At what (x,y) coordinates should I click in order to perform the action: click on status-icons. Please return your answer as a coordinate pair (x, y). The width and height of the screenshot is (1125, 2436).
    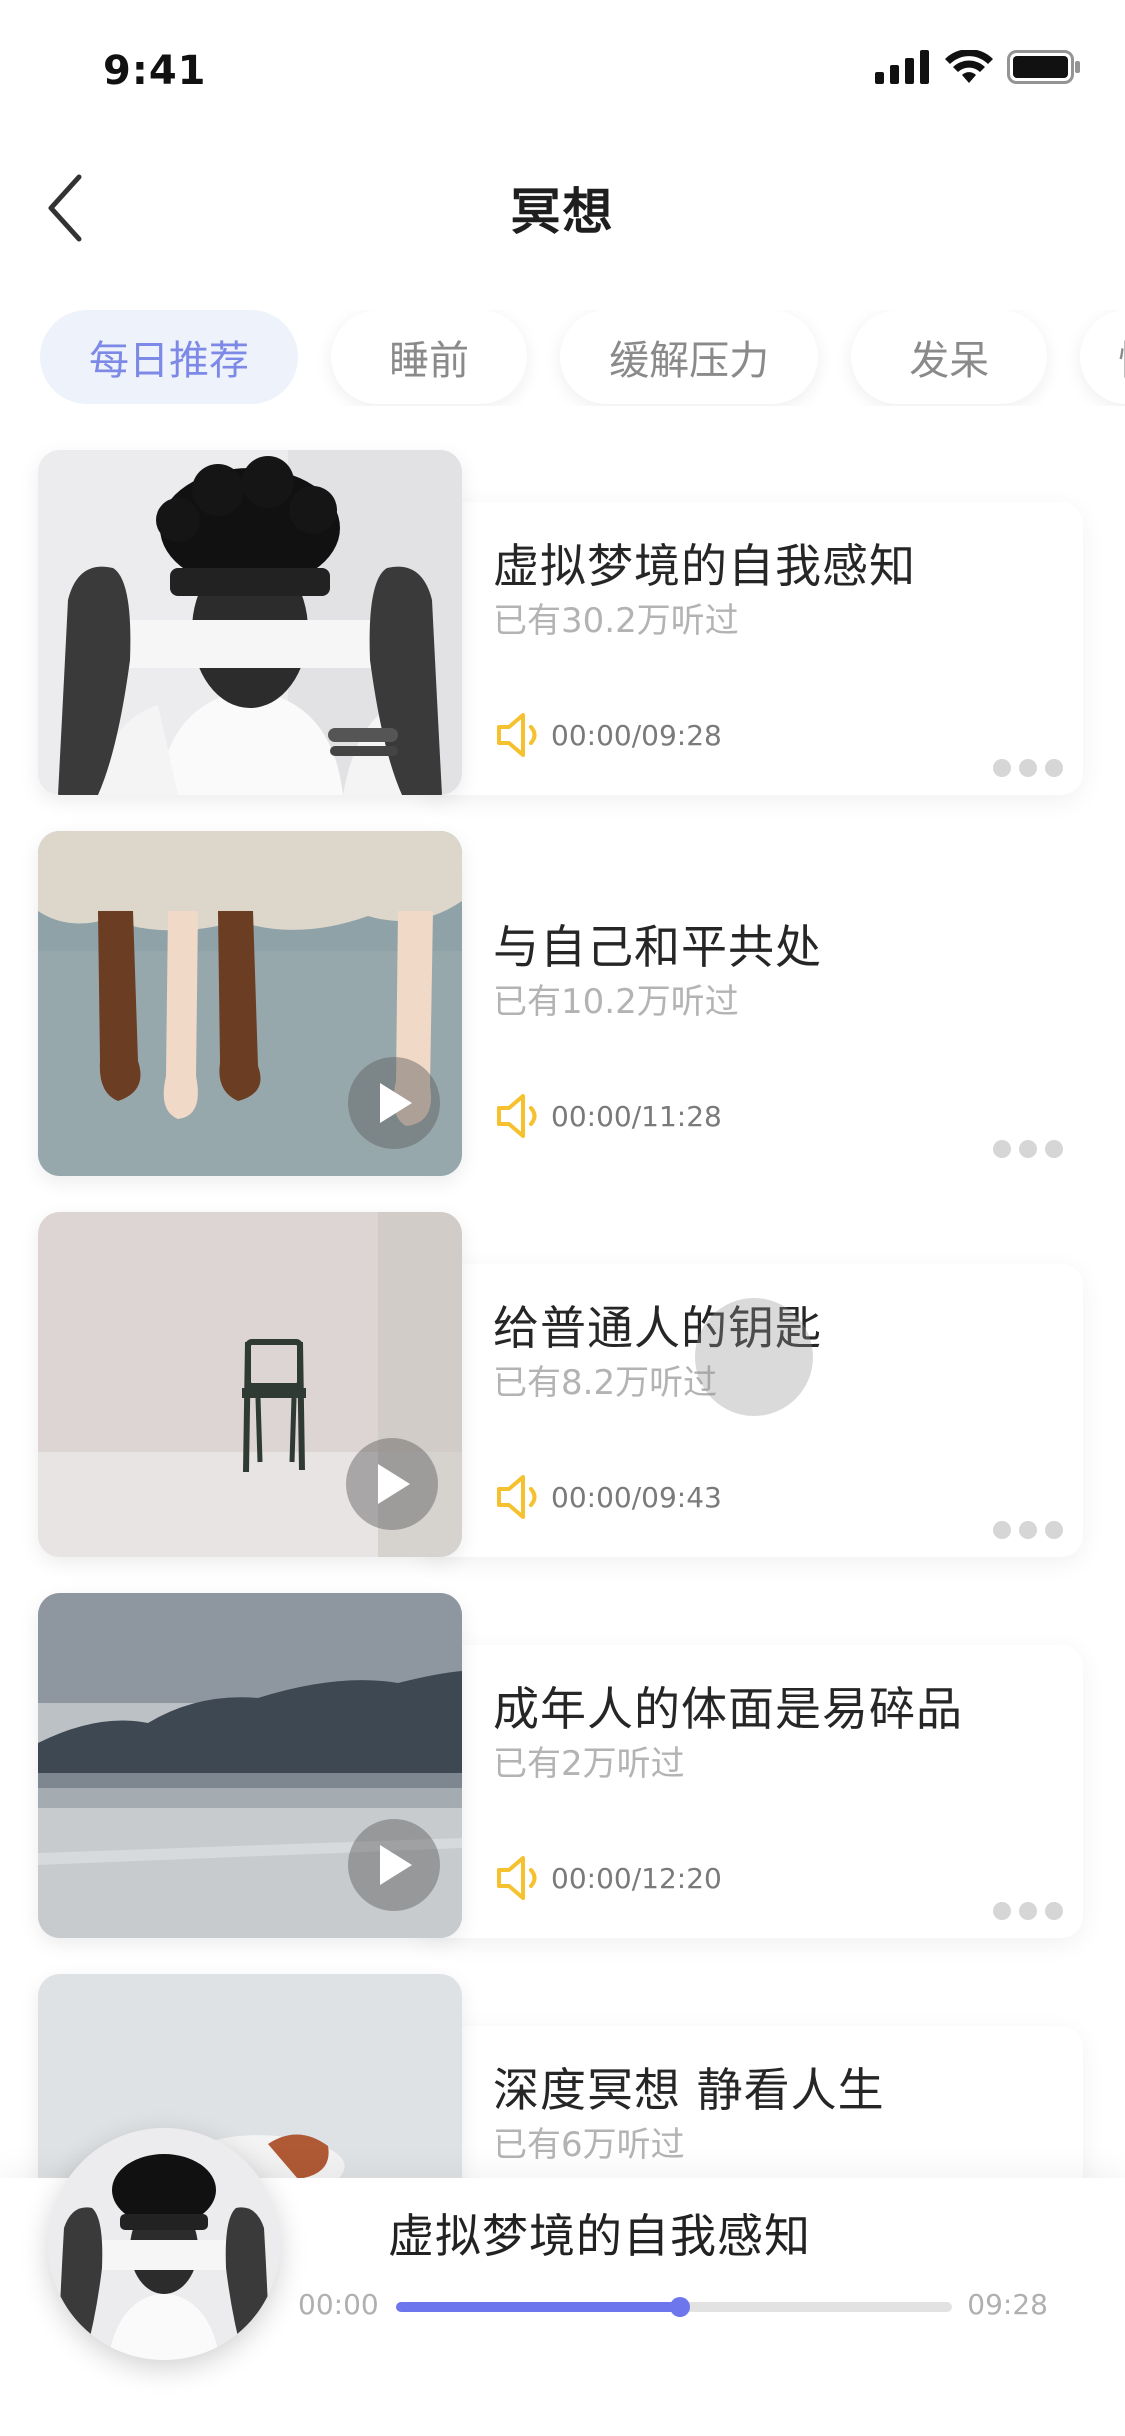
    Looking at the image, I should click on (978, 67).